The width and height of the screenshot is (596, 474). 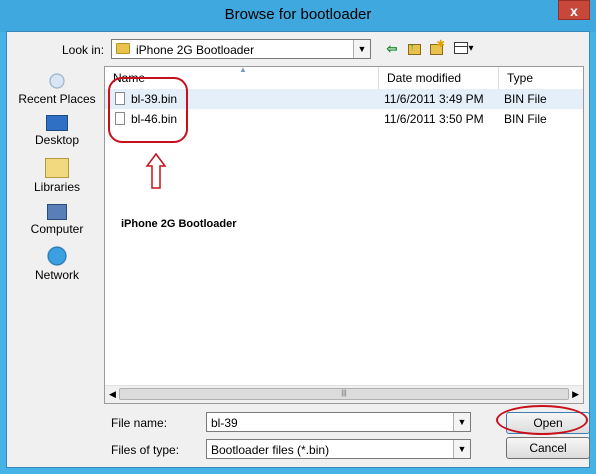 What do you see at coordinates (541, 78) in the screenshot?
I see `column-header-type: Type` at bounding box center [541, 78].